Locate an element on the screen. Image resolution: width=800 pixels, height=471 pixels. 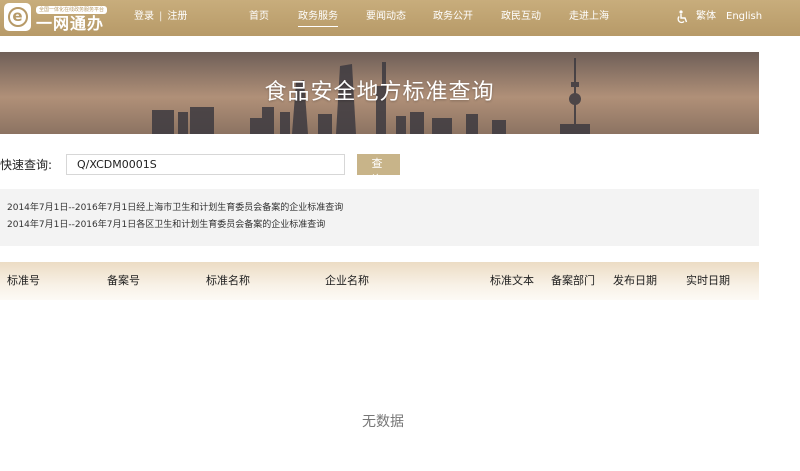
search-button: 查 询 is located at coordinates (378, 170).